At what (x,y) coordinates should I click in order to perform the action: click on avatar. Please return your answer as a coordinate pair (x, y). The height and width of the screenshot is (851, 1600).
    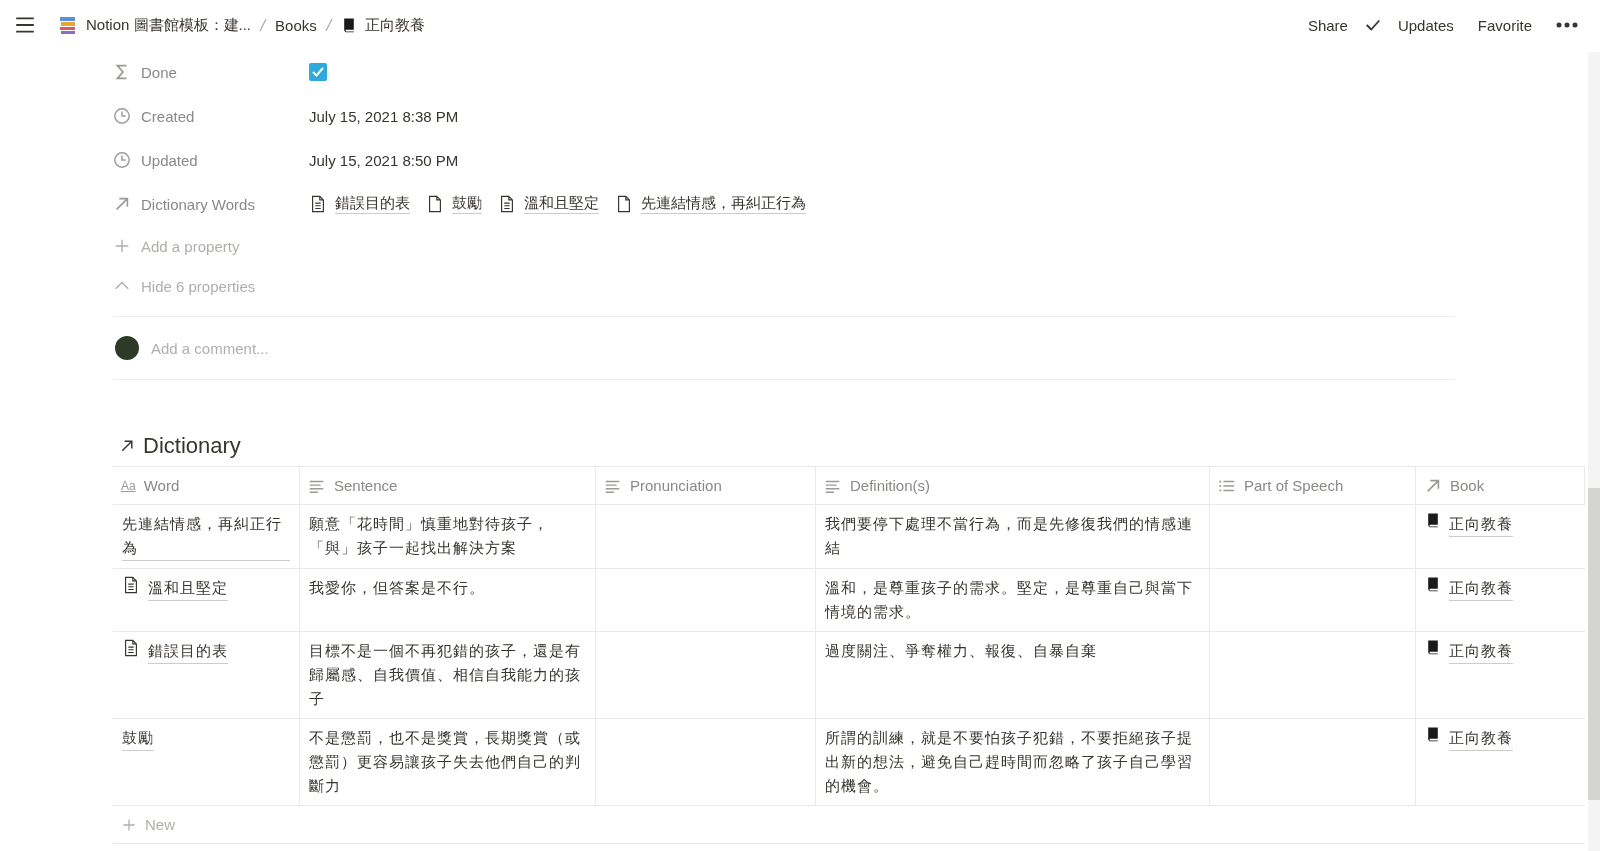
    Looking at the image, I should click on (127, 348).